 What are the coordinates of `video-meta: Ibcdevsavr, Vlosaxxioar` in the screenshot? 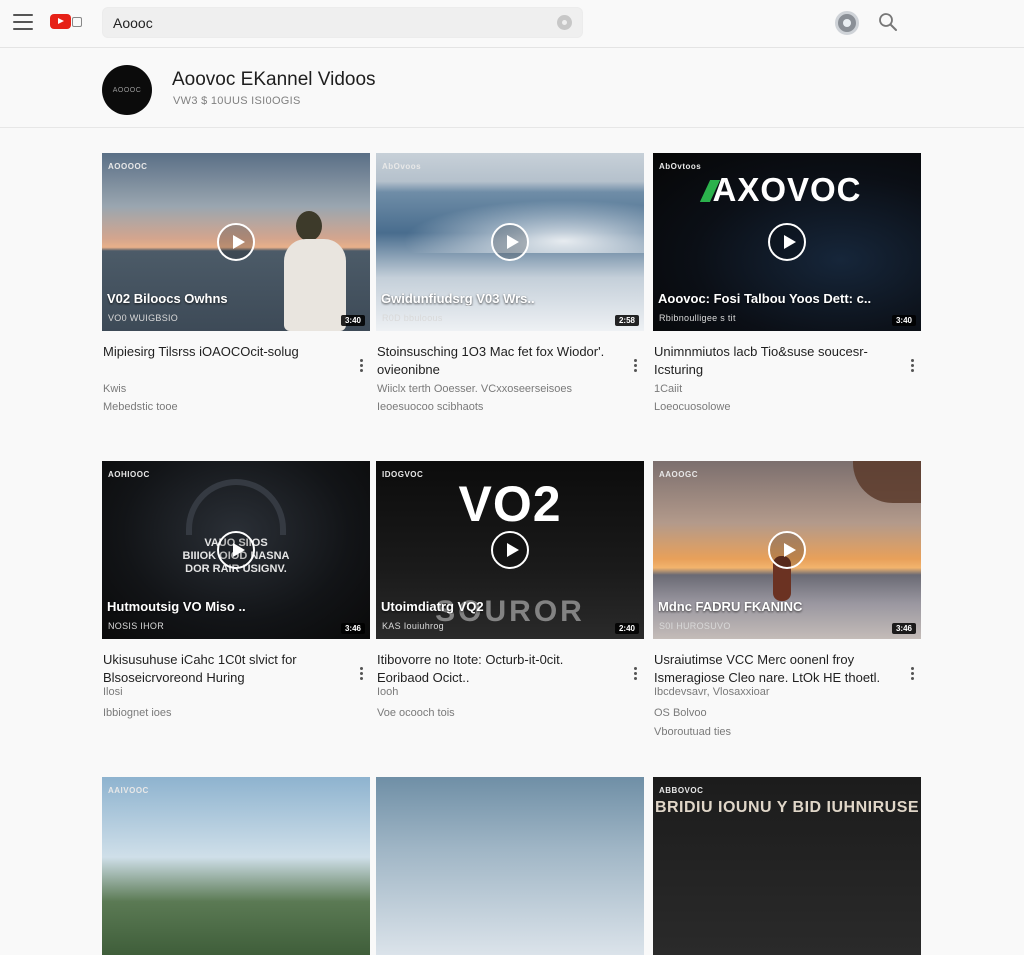 It's located at (712, 692).